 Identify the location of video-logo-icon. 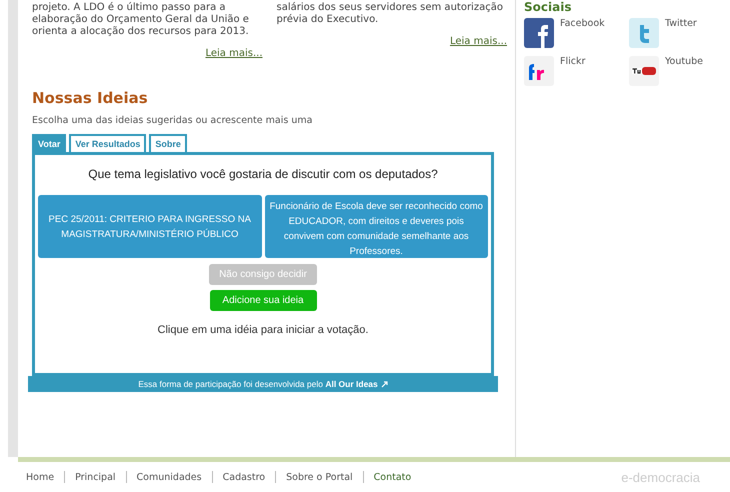
(644, 71).